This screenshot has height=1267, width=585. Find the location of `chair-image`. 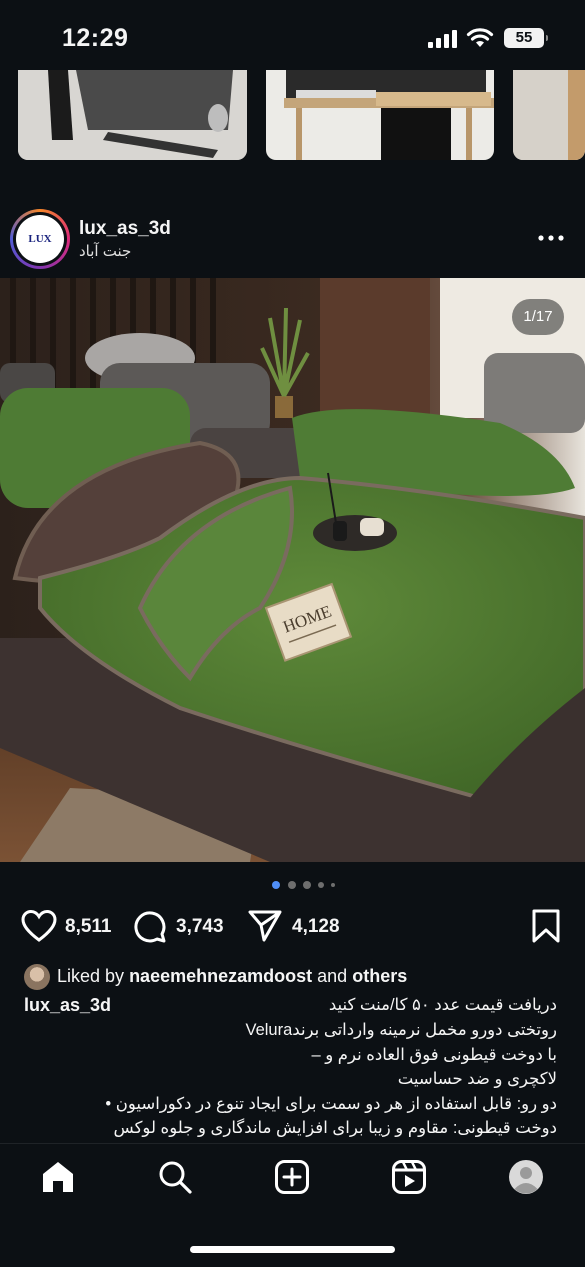

chair-image is located at coordinates (132, 115).